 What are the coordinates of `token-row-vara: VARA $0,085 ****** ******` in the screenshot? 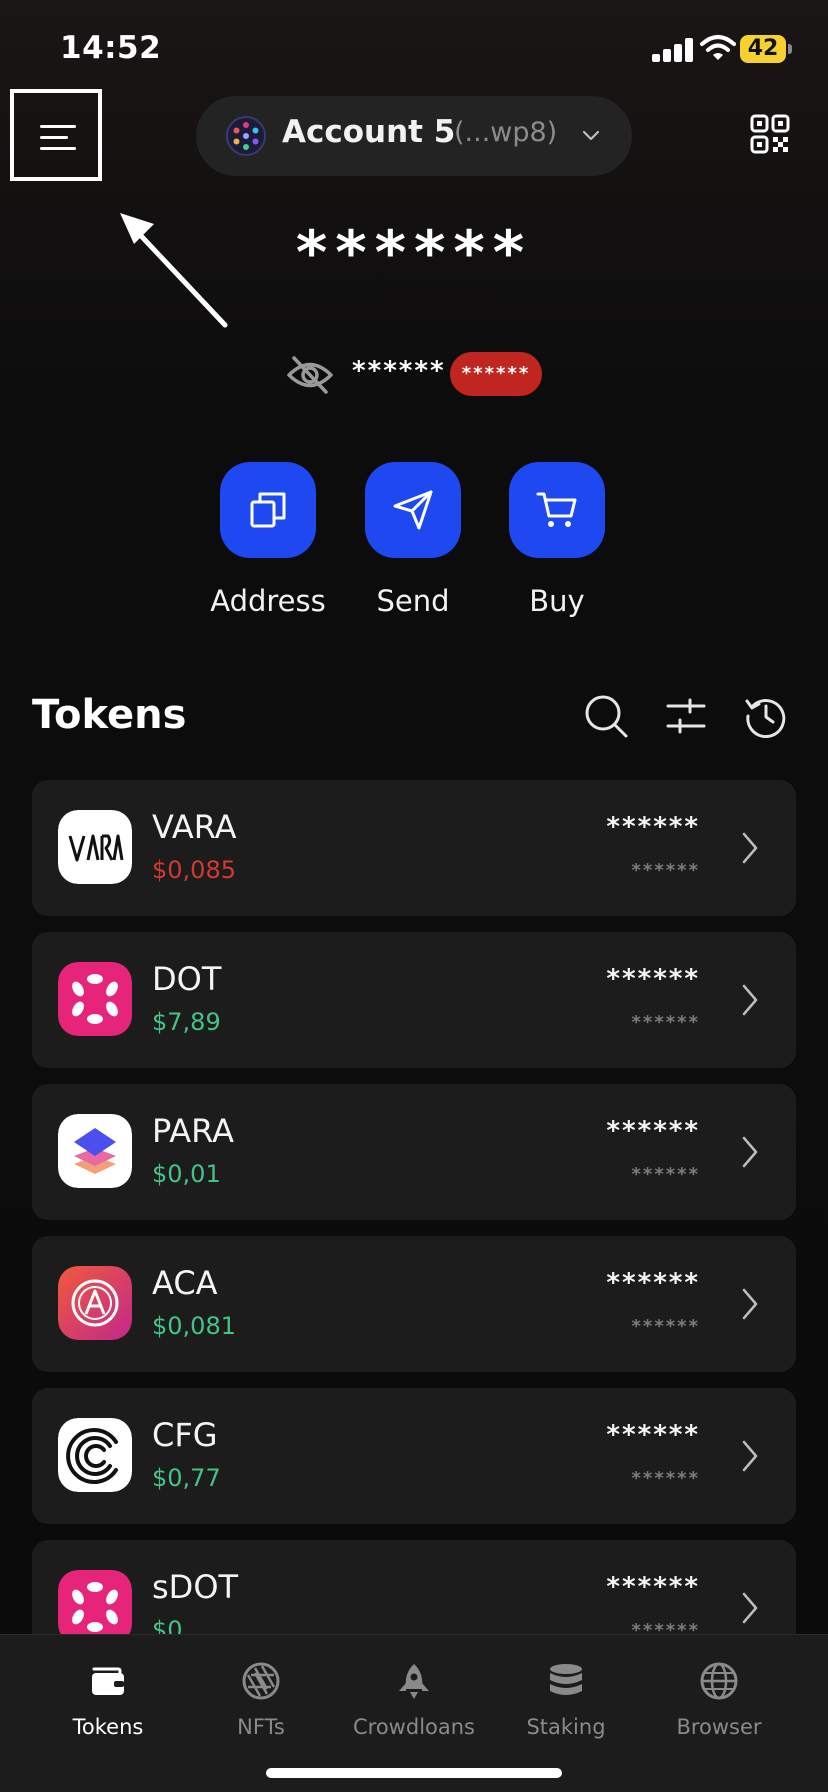 It's located at (414, 848).